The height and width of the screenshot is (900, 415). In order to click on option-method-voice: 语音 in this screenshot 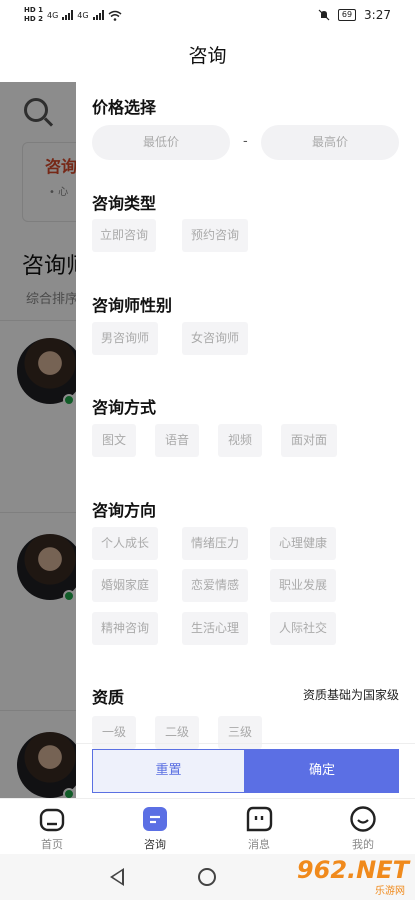, I will do `click(177, 440)`.